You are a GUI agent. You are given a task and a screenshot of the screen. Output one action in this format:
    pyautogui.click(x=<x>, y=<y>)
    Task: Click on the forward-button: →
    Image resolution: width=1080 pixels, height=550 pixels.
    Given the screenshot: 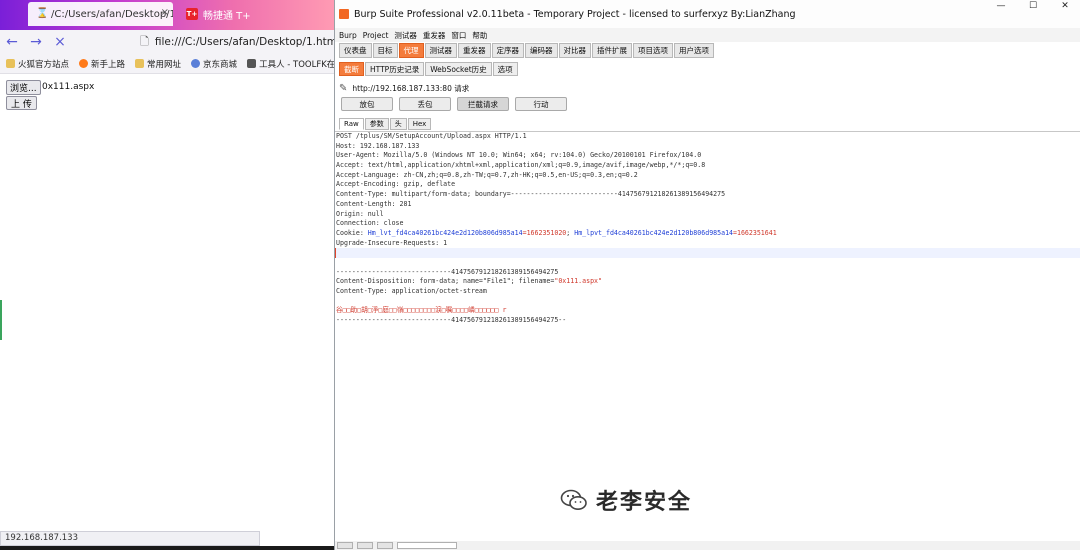 What is the action you would take?
    pyautogui.click(x=36, y=42)
    